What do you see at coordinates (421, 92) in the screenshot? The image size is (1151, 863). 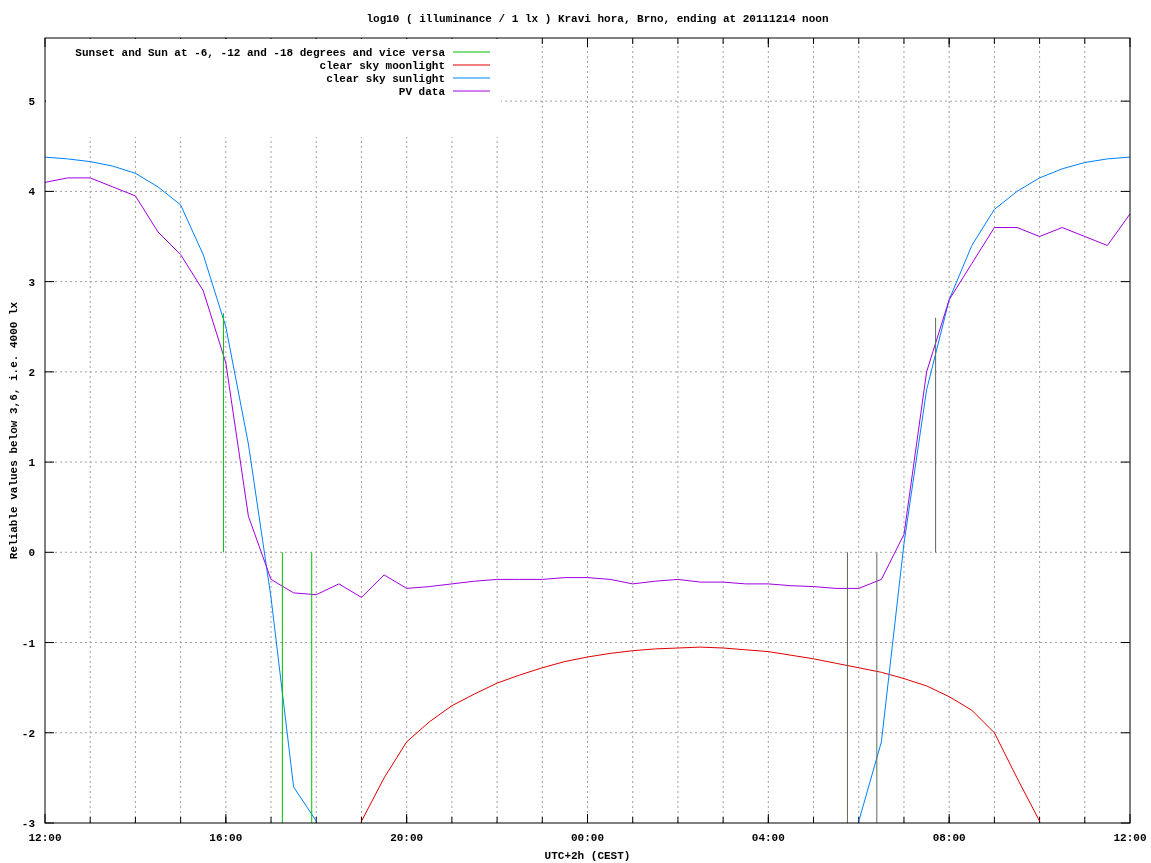 I see `legend-label: PV data` at bounding box center [421, 92].